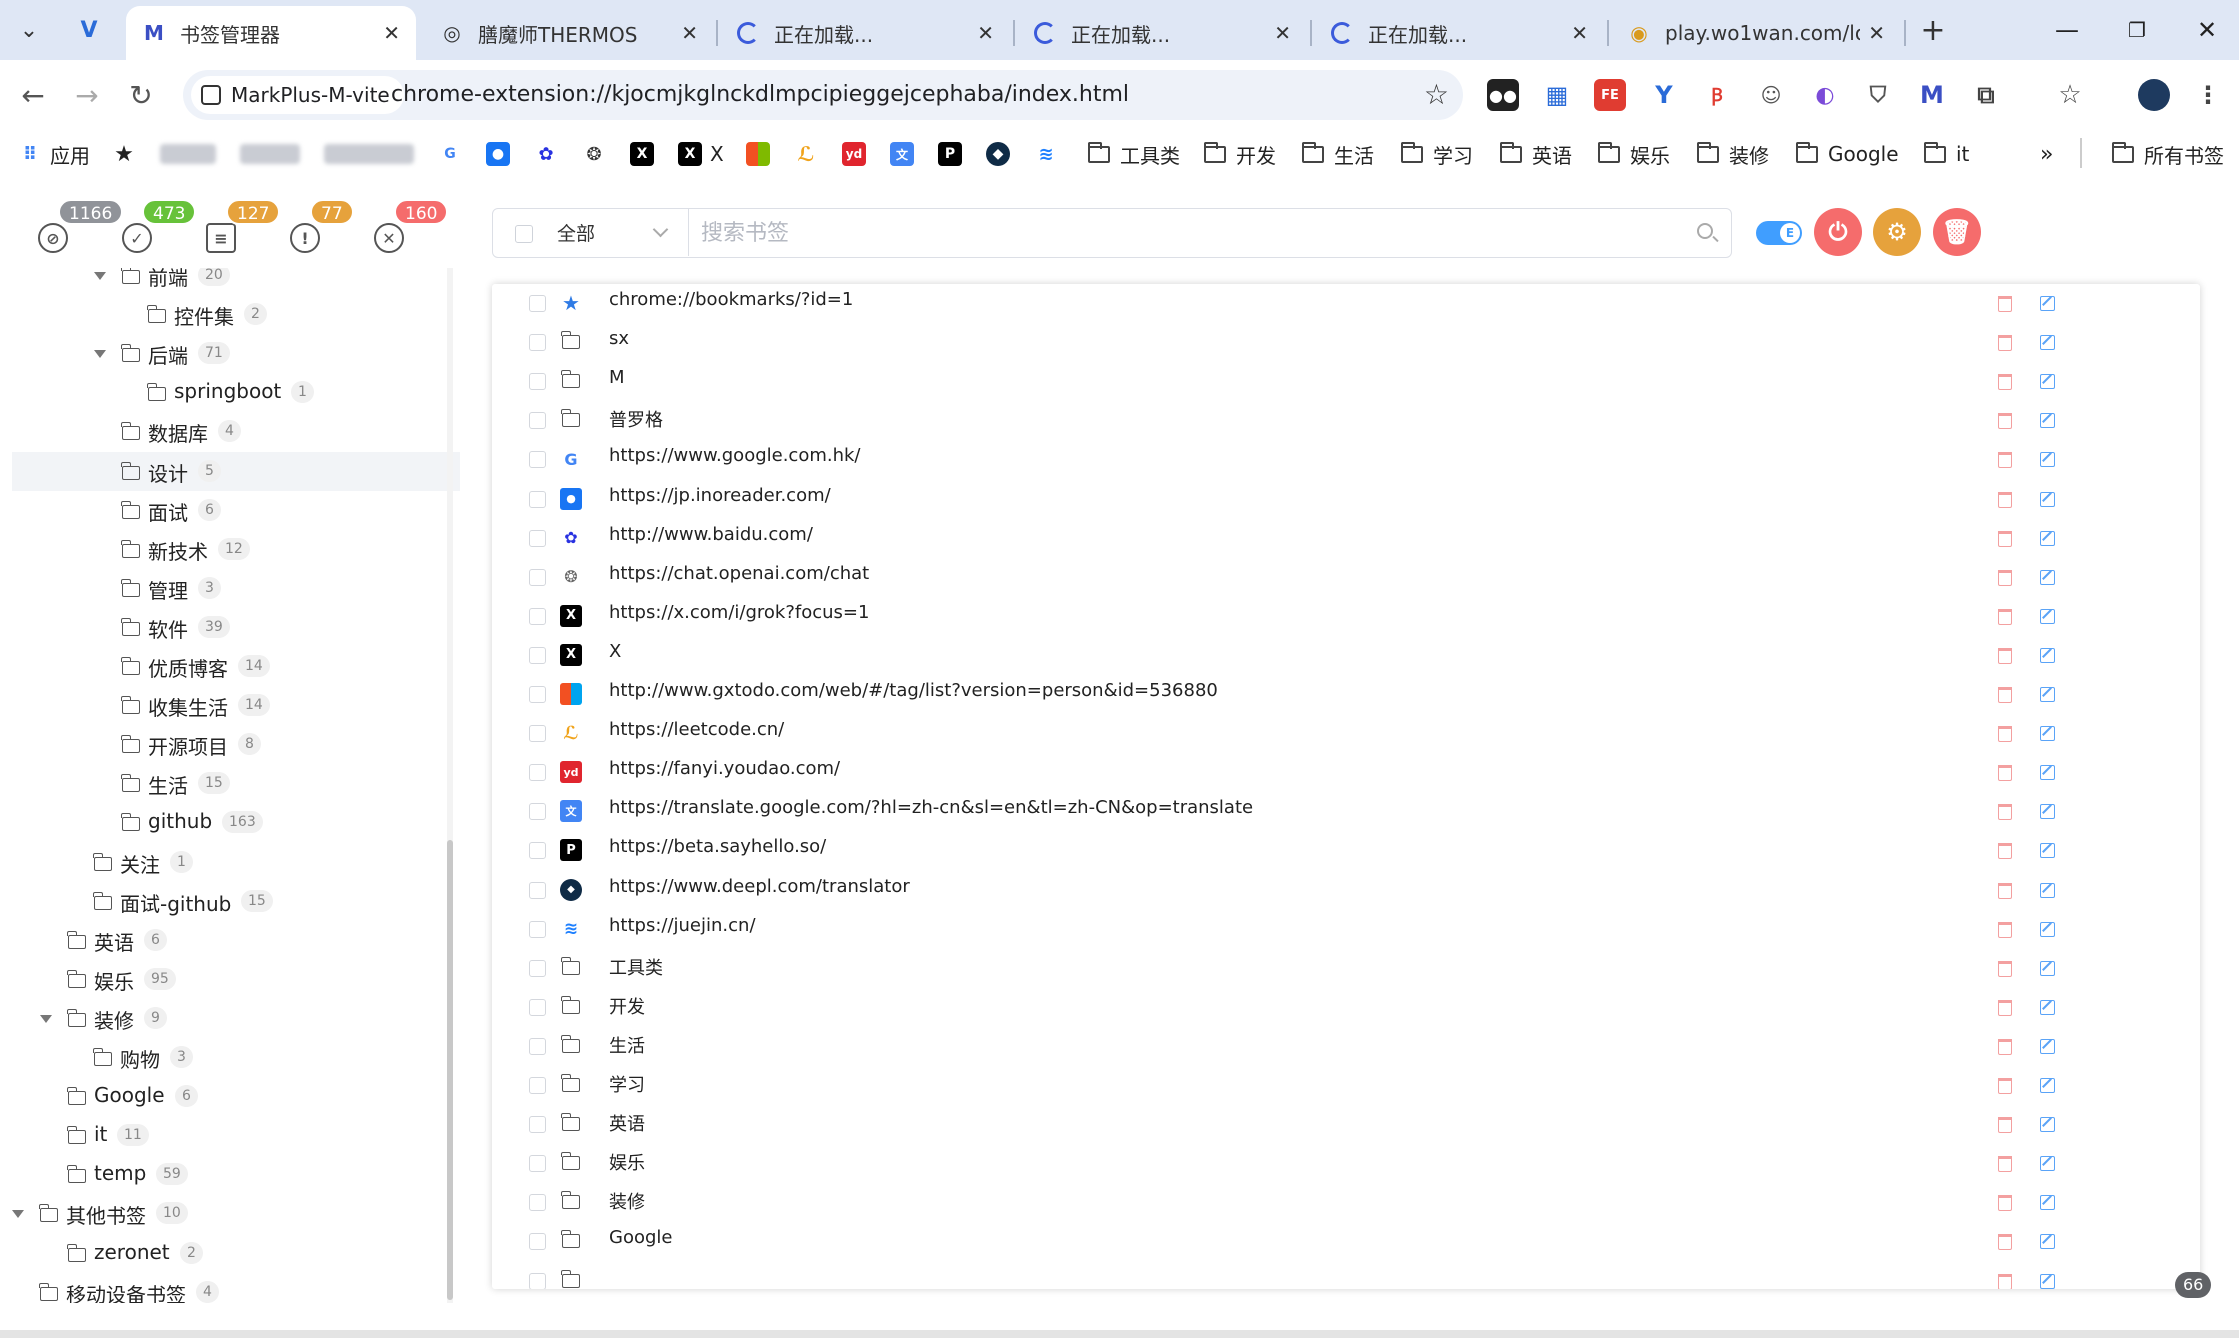 Image resolution: width=2239 pixels, height=1338 pixels. Describe the element at coordinates (236, 471) in the screenshot. I see `tree-folder-item: 设计 5` at that location.